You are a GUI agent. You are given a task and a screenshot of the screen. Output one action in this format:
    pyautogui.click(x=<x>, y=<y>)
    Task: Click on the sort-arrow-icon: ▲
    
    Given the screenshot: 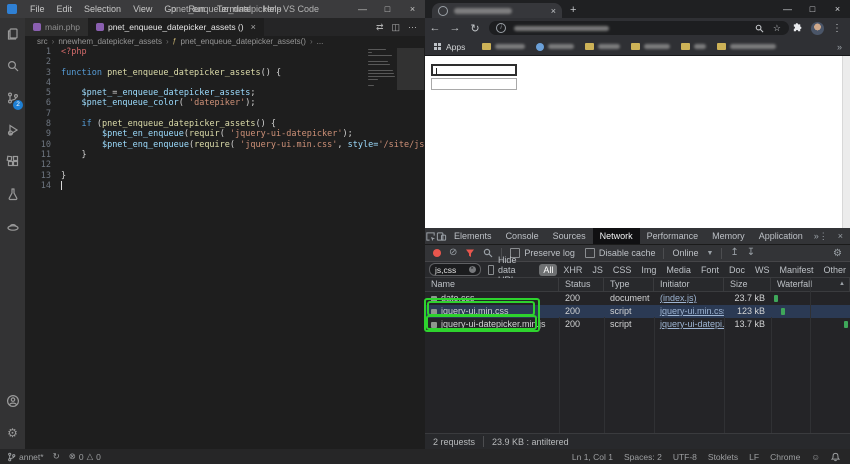 What is the action you would take?
    pyautogui.click(x=842, y=284)
    